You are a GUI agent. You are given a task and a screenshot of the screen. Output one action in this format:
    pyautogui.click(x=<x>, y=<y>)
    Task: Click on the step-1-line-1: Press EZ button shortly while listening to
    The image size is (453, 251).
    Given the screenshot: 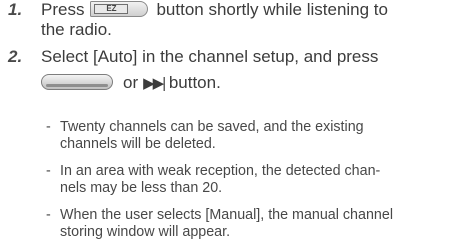 What is the action you would take?
    pyautogui.click(x=214, y=10)
    